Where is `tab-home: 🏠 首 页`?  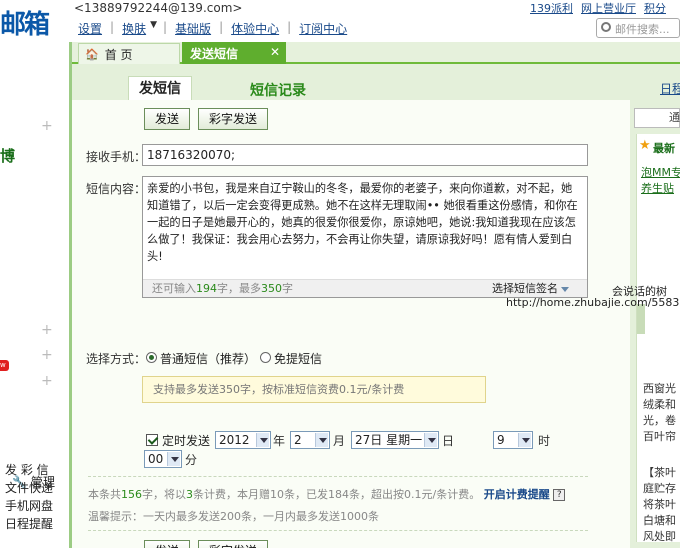
tab-home: 🏠 首 页 is located at coordinates (129, 53).